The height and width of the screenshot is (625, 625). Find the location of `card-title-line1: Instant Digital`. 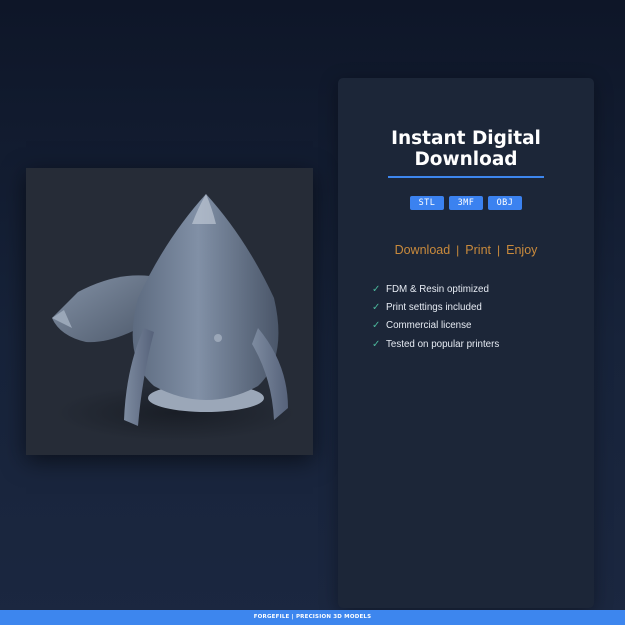

card-title-line1: Instant Digital is located at coordinates (466, 138).